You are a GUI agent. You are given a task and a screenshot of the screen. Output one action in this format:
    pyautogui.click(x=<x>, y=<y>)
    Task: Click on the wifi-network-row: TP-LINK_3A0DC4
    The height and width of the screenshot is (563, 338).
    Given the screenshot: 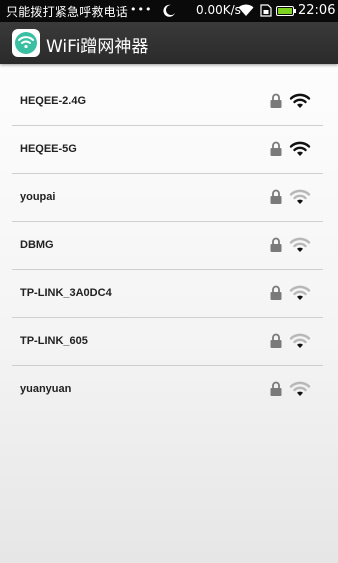 What is the action you would take?
    pyautogui.click(x=167, y=294)
    